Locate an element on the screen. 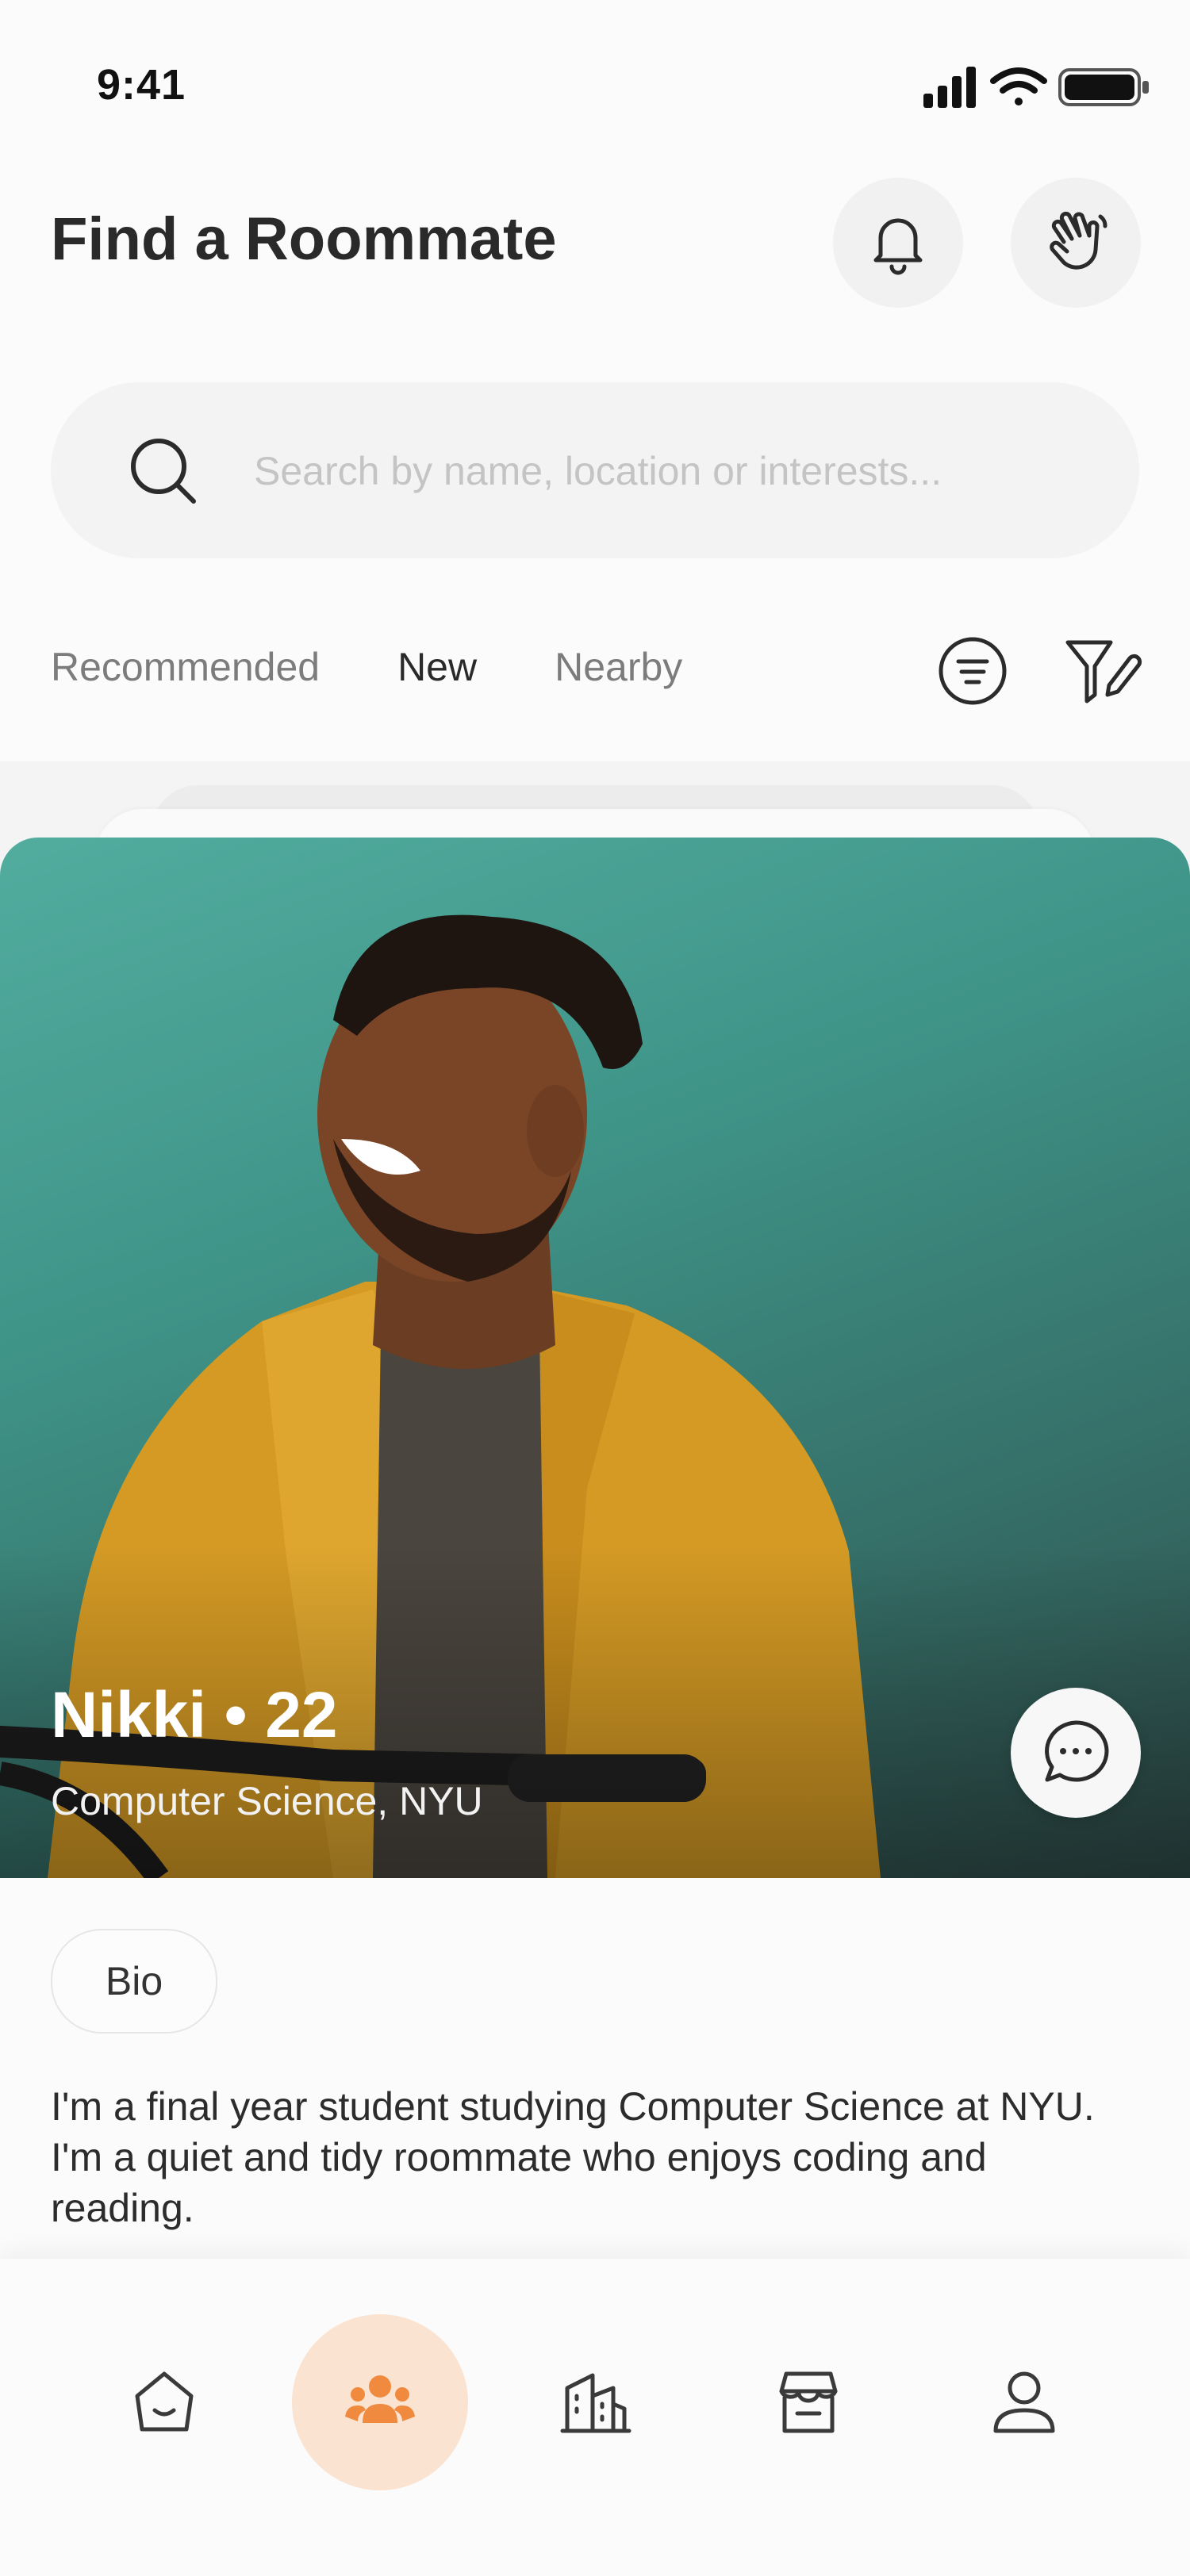  battery-icon is located at coordinates (1103, 87).